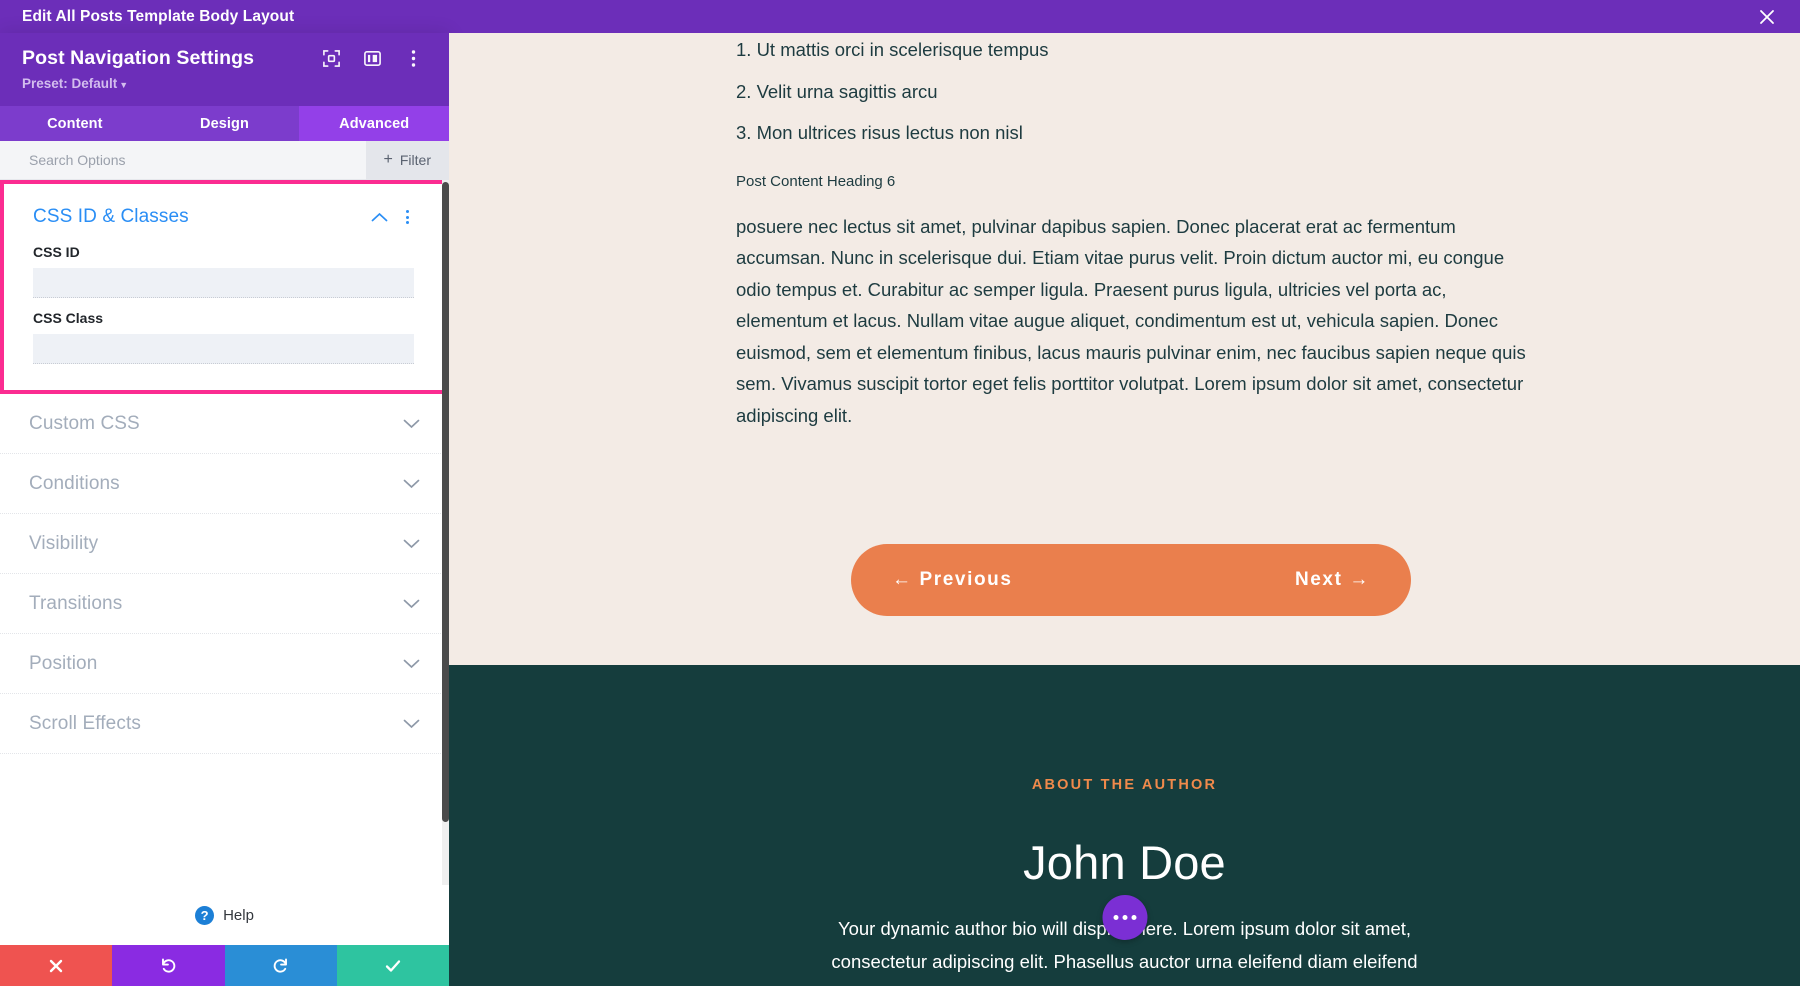 The image size is (1800, 986). I want to click on css-id-input, so click(223, 283).